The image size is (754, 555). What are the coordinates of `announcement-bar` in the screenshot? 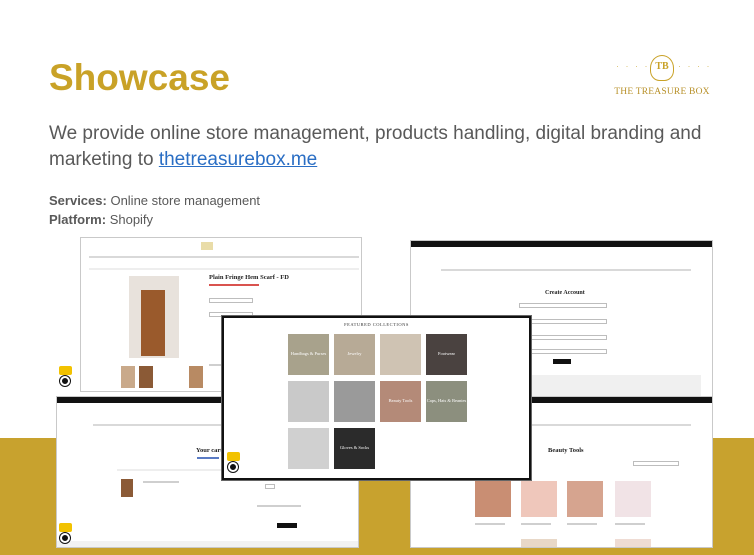 It's located at (561, 244).